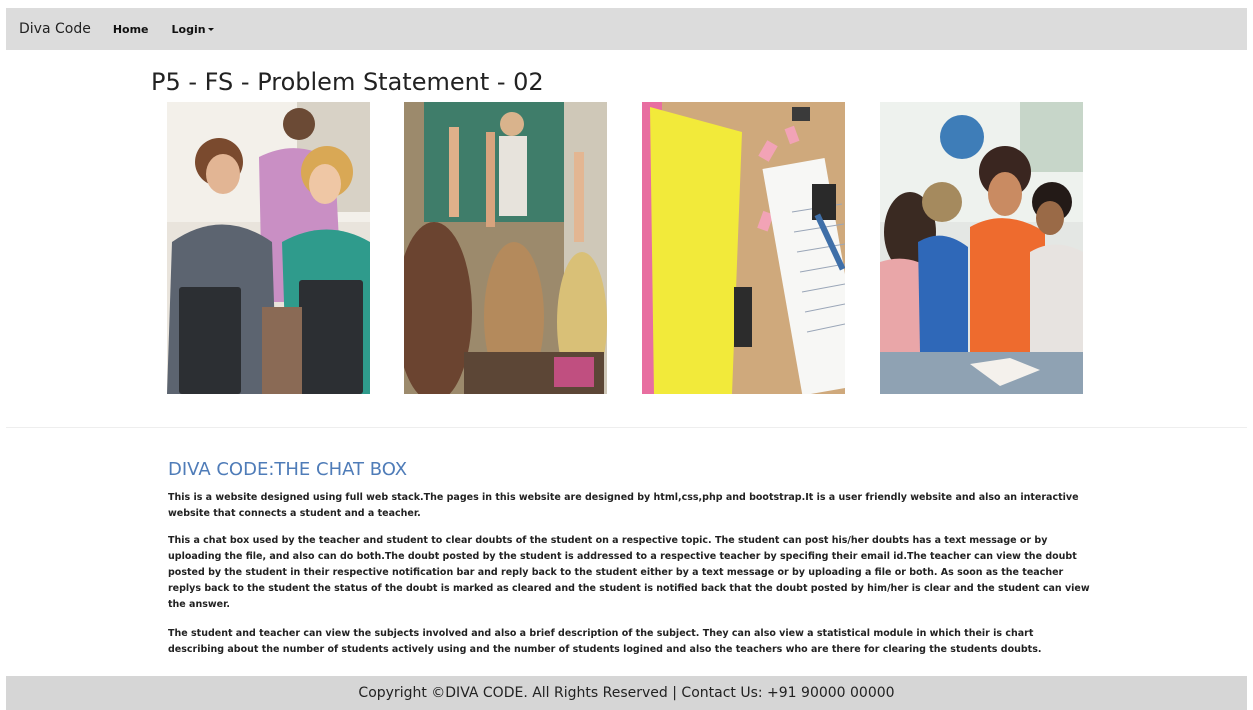 The height and width of the screenshot is (710, 1253). Describe the element at coordinates (55, 29) in the screenshot. I see `brand-link: Diva Code` at that location.